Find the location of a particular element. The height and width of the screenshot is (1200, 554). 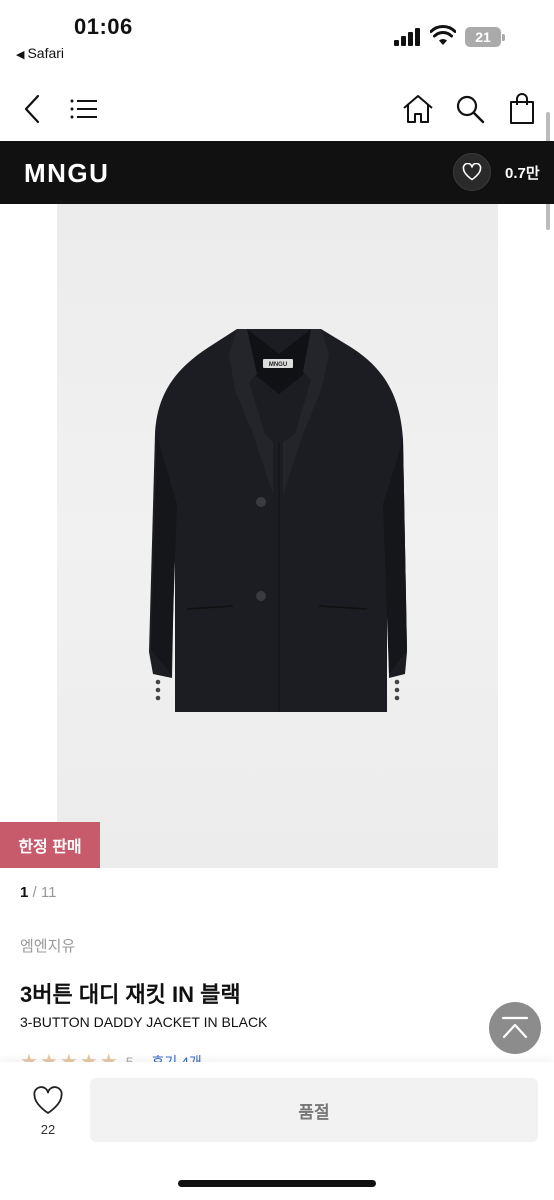

image-pagination: 1 / 11 is located at coordinates (38, 892).